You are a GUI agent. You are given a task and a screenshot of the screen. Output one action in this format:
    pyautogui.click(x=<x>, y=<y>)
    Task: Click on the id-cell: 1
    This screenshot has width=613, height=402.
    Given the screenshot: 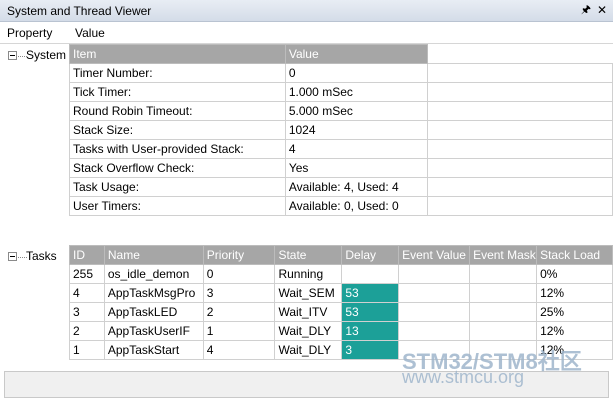 What is the action you would take?
    pyautogui.click(x=87, y=350)
    